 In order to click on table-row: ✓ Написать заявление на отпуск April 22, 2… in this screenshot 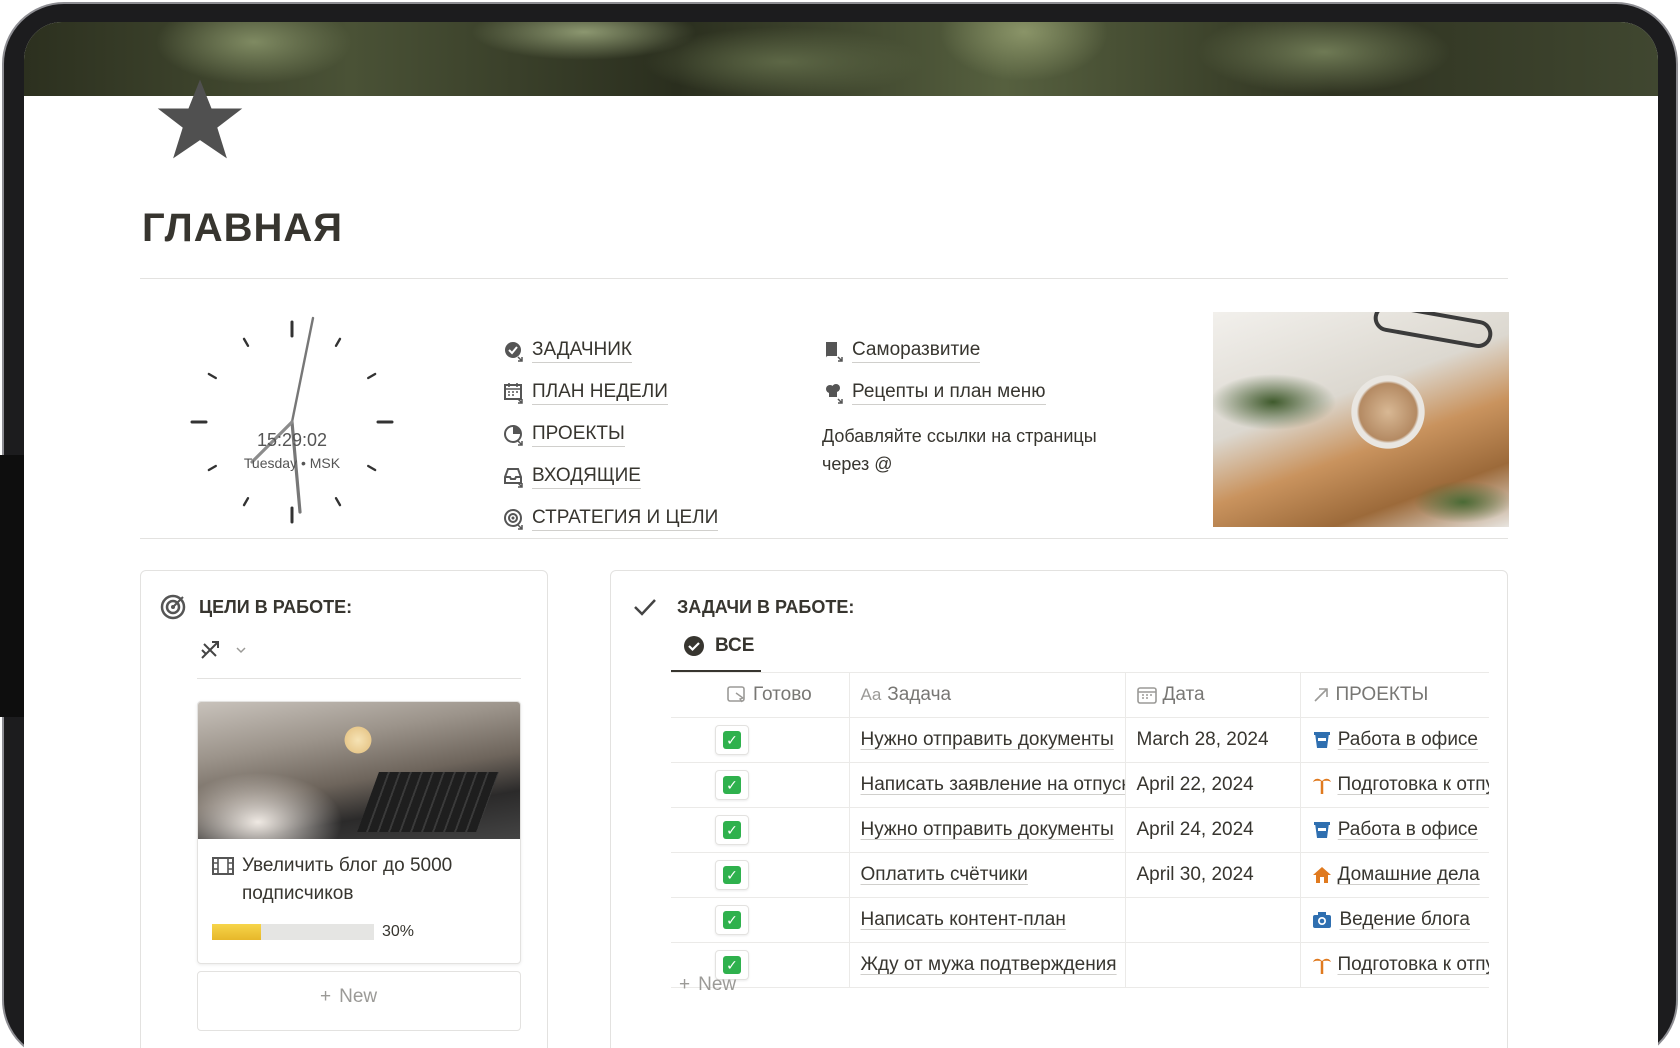, I will do `click(1080, 785)`.